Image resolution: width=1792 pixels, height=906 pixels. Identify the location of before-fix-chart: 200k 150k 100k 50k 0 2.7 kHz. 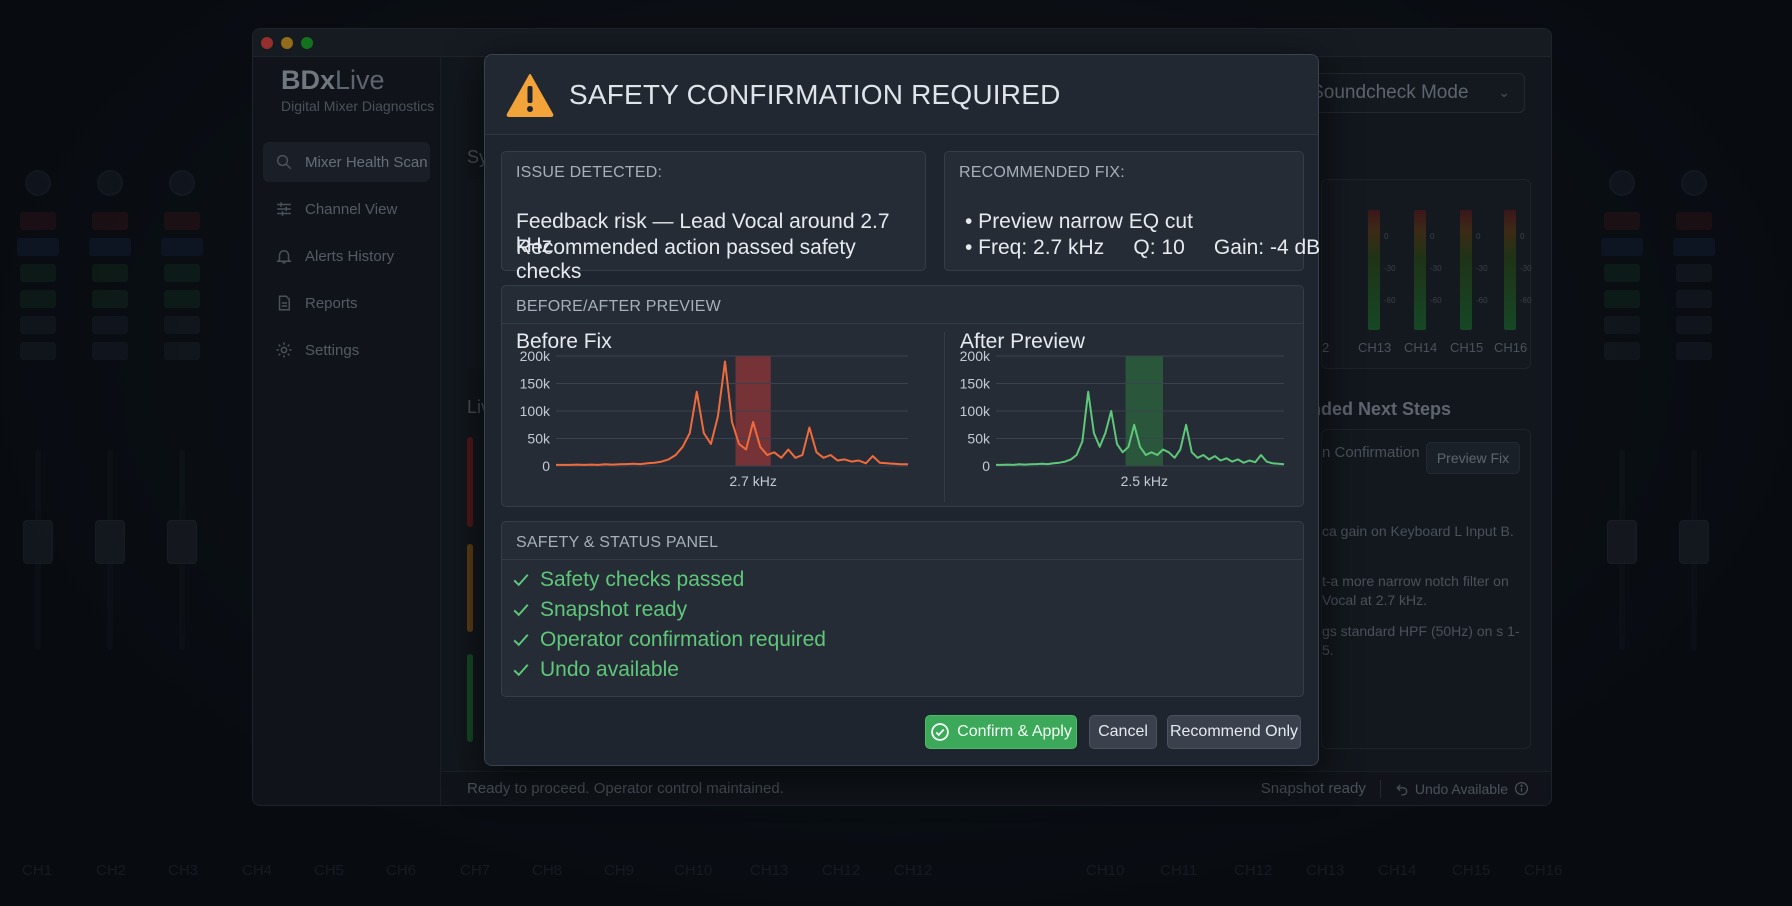
(714, 418).